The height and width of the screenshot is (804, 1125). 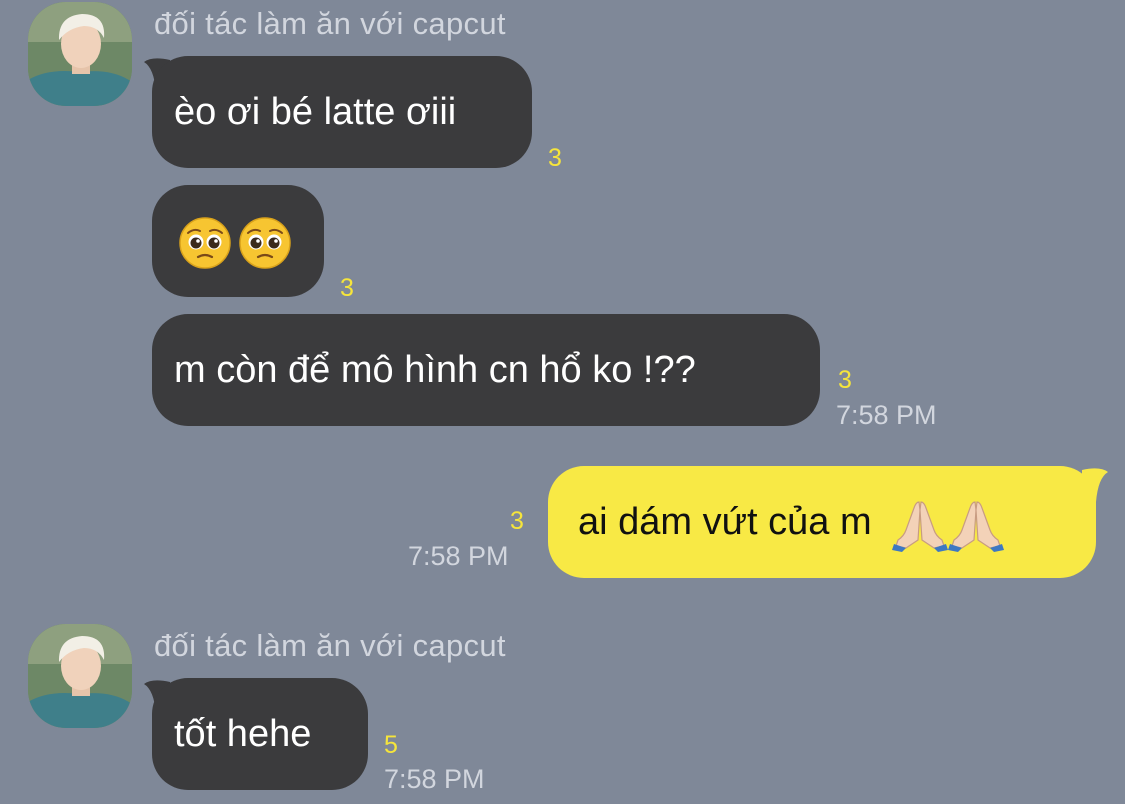 What do you see at coordinates (315, 112) in the screenshot?
I see `message-text: èo ơi bé latte ơiii` at bounding box center [315, 112].